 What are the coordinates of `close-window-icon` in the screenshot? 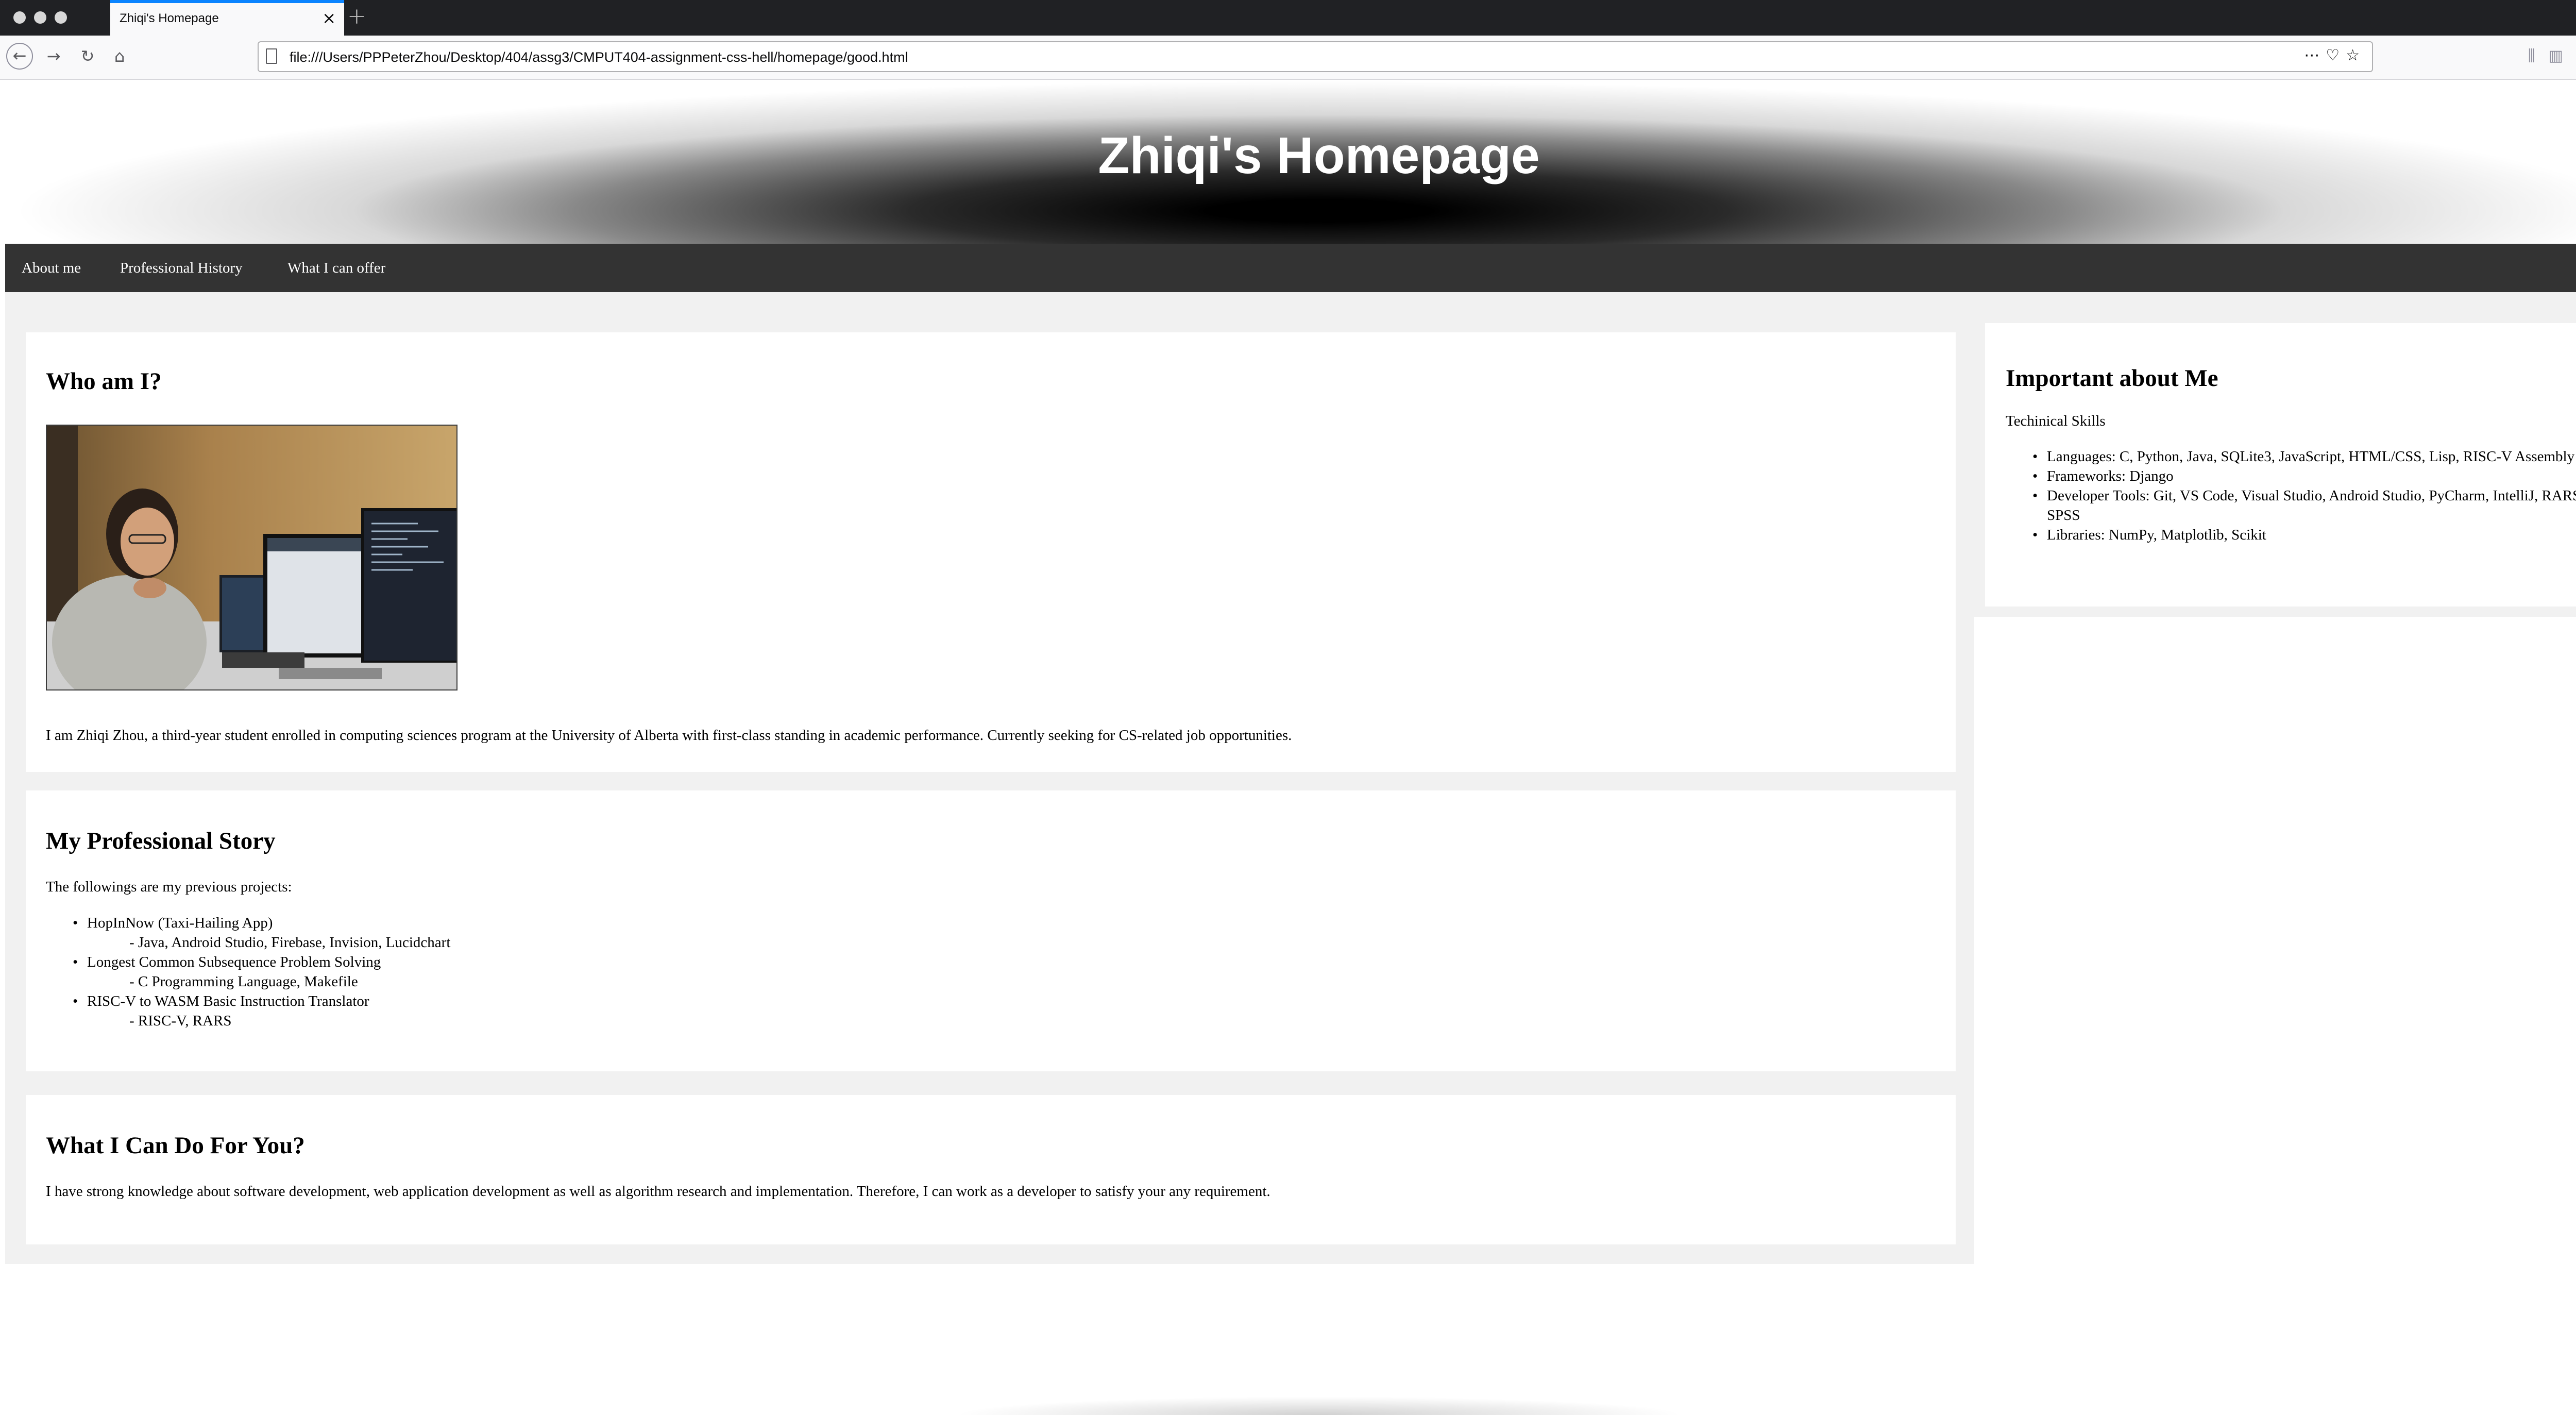 It's located at (19, 17).